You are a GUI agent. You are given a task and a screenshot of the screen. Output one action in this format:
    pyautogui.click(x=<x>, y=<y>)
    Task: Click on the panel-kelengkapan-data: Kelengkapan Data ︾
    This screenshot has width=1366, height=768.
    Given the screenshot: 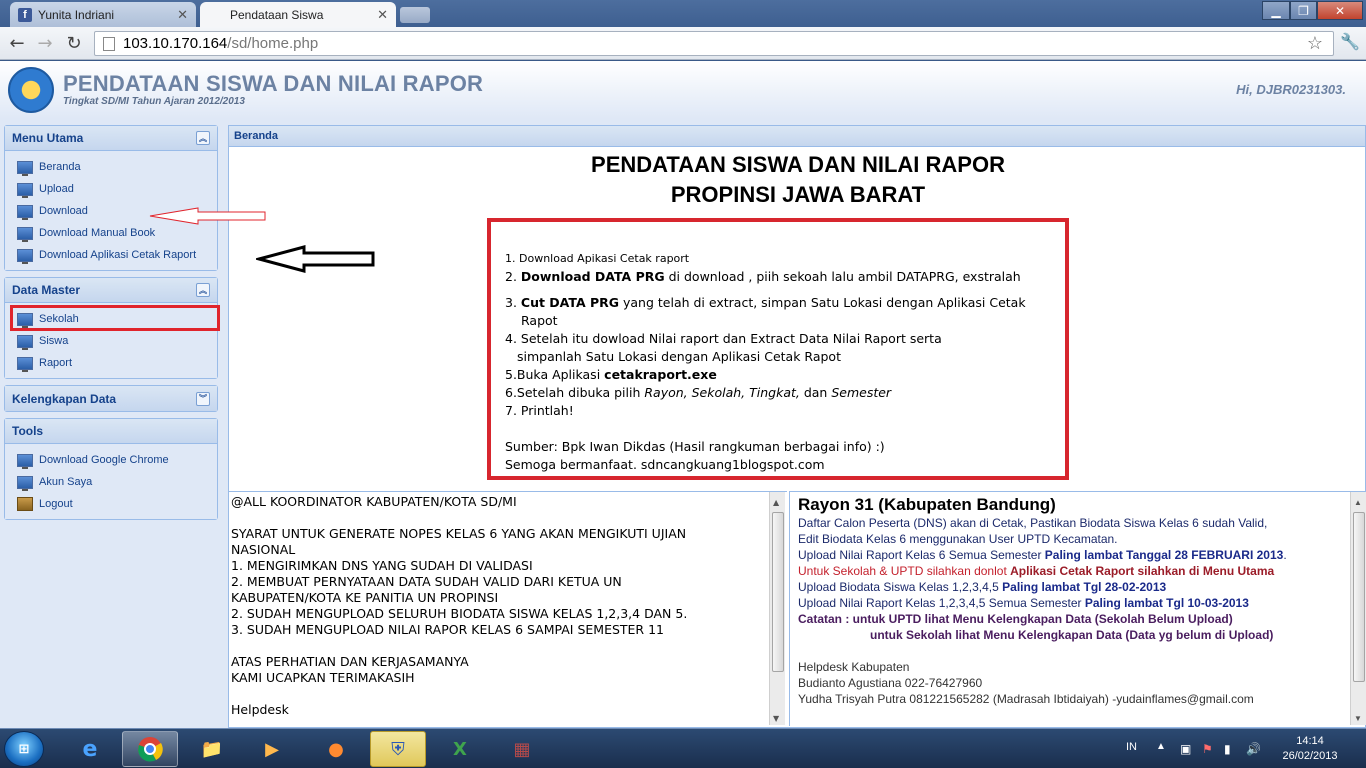 What is the action you would take?
    pyautogui.click(x=111, y=398)
    